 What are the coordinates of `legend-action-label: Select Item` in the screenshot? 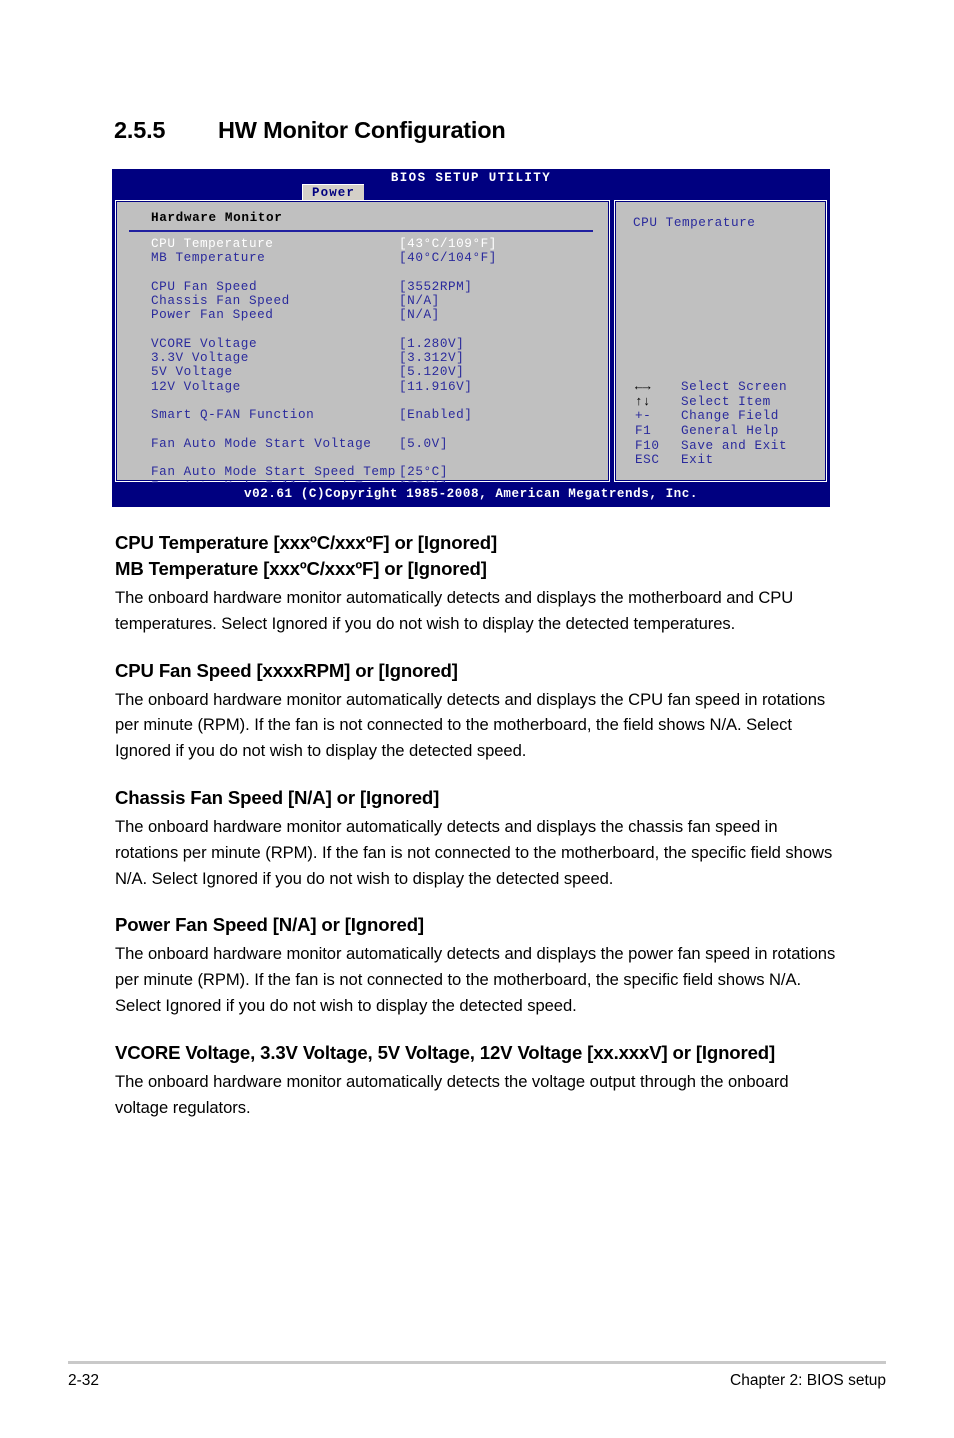 It's located at (726, 401).